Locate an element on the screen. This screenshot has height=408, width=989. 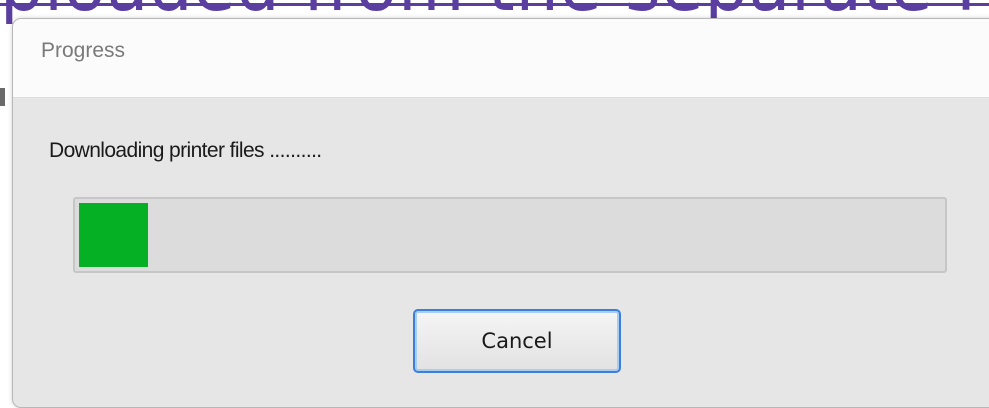
progress-bar-fill is located at coordinates (113, 235).